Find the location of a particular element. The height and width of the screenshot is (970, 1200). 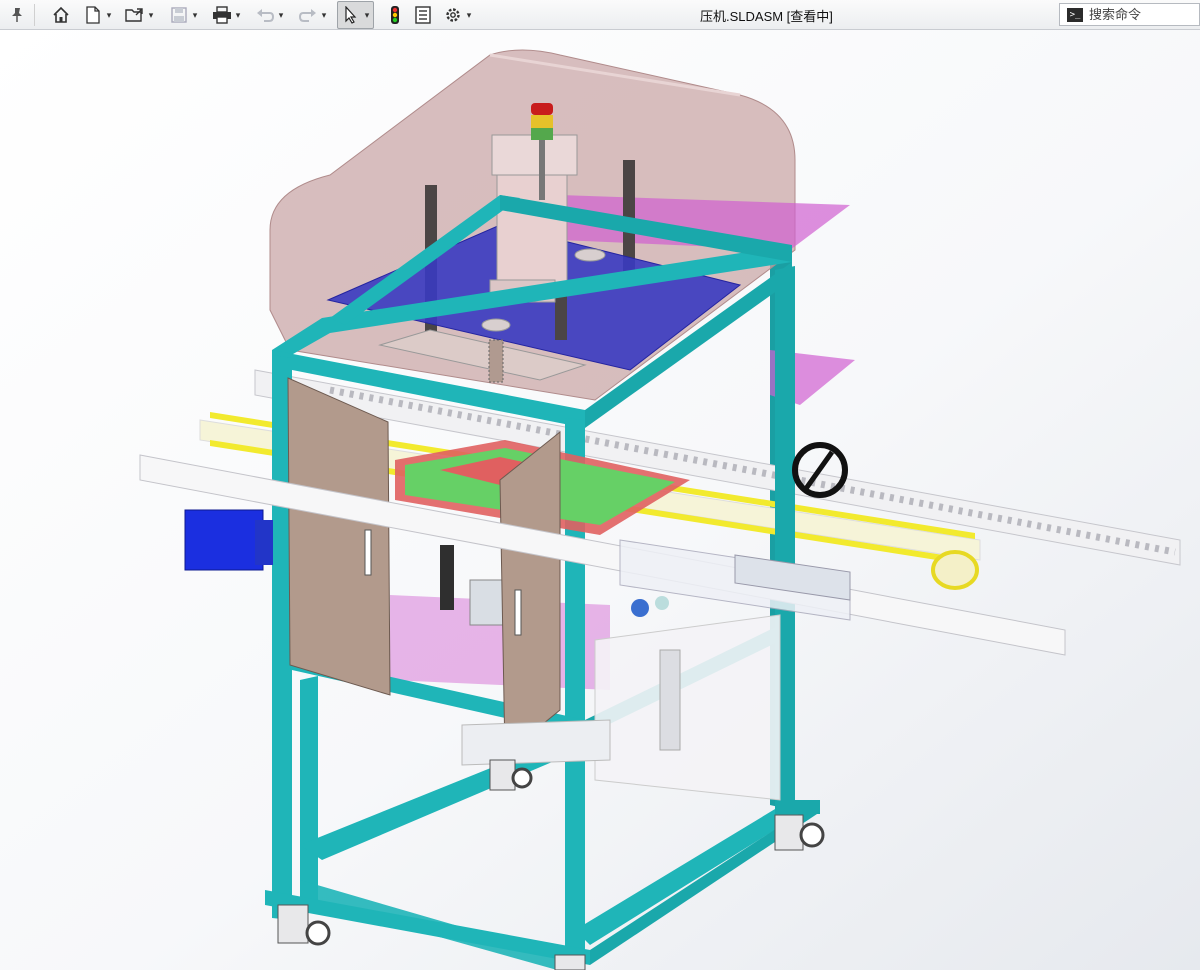

print-button: ▾ is located at coordinates (226, 15).